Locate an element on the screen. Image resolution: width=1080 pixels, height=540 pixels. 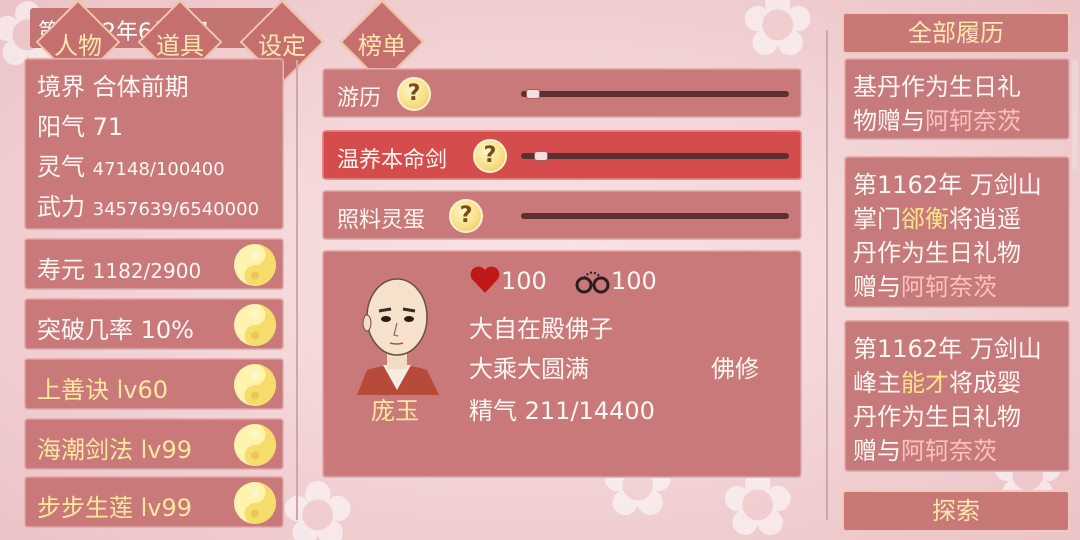
explore-button: 探索 is located at coordinates (956, 511).